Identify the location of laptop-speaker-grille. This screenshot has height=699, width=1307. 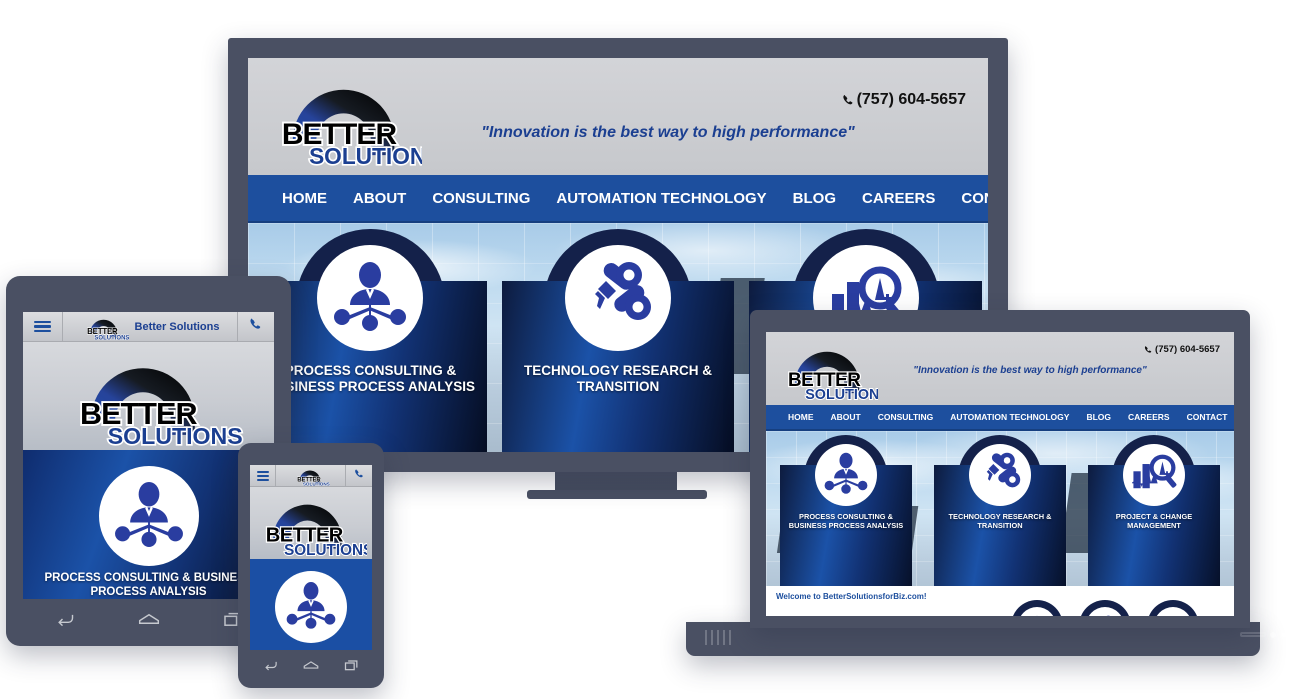
(718, 637).